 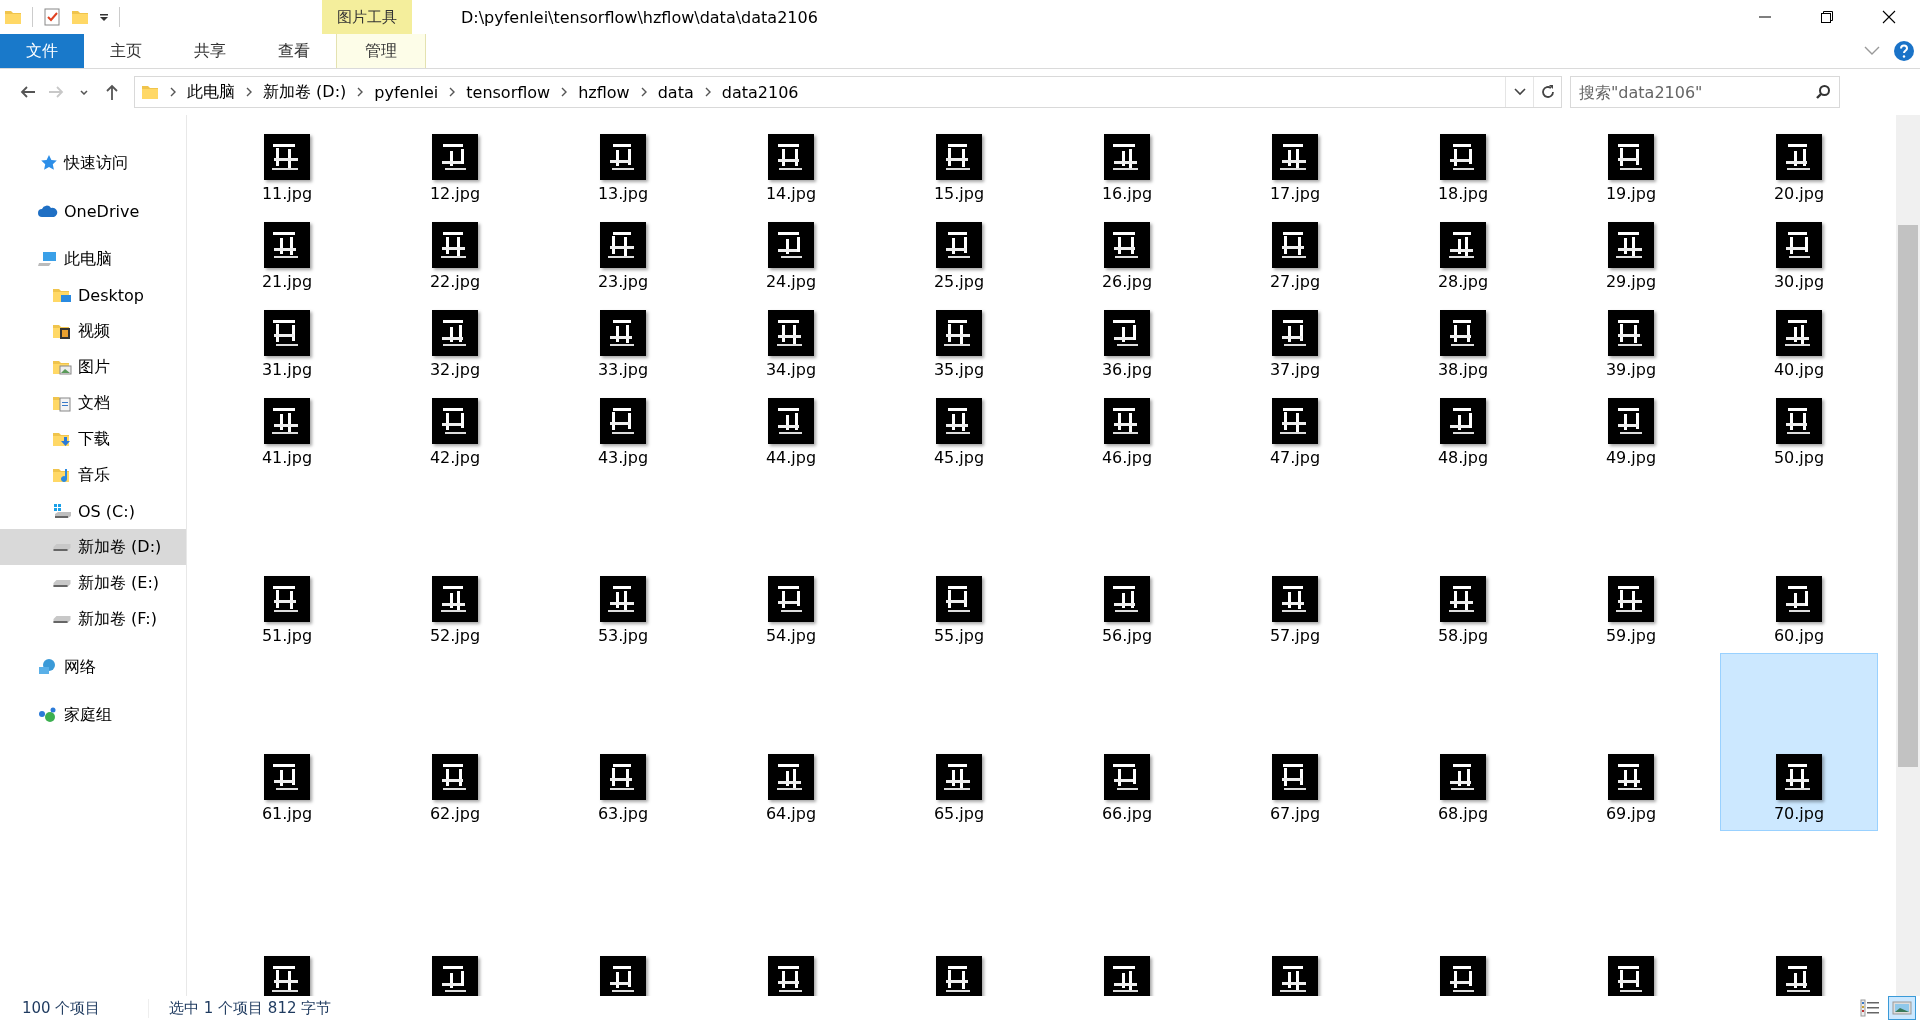 What do you see at coordinates (93, 295) in the screenshot?
I see `sidebar-item: Desktop` at bounding box center [93, 295].